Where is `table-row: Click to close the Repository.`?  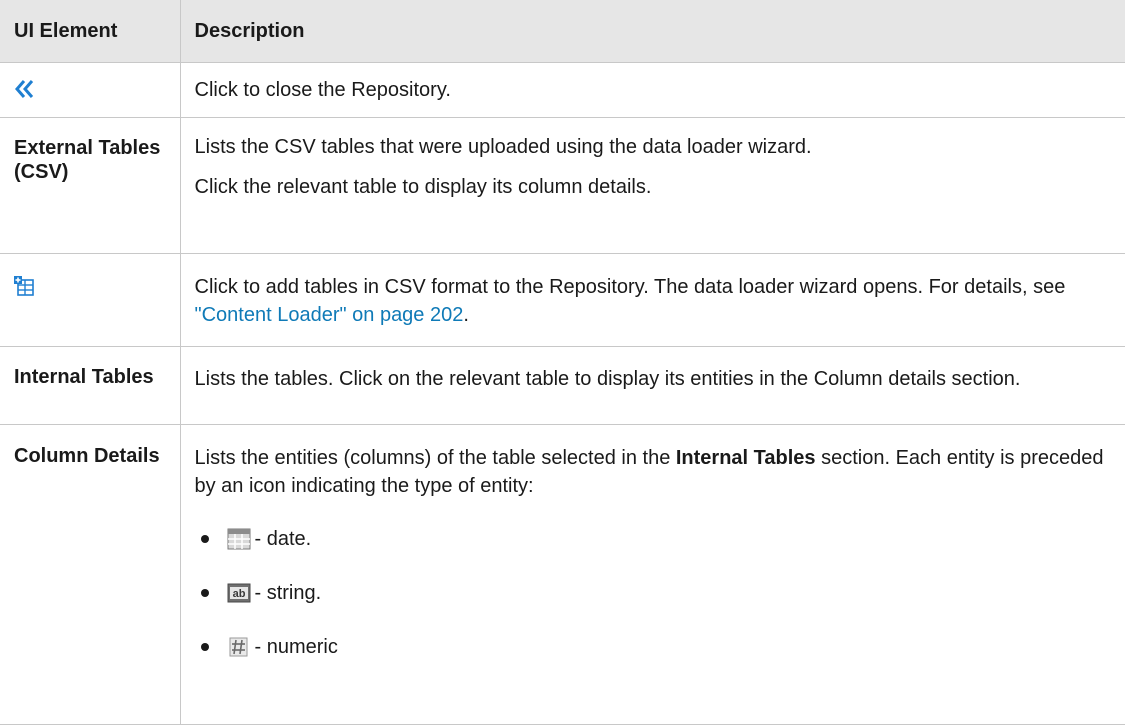 table-row: Click to close the Repository. is located at coordinates (562, 90).